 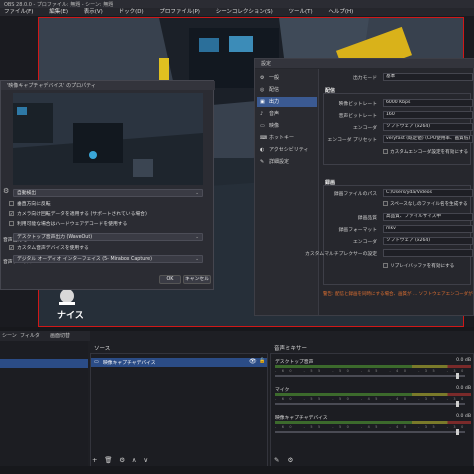 I want to click on menu-docks: ドック(D), so click(x=131, y=12).